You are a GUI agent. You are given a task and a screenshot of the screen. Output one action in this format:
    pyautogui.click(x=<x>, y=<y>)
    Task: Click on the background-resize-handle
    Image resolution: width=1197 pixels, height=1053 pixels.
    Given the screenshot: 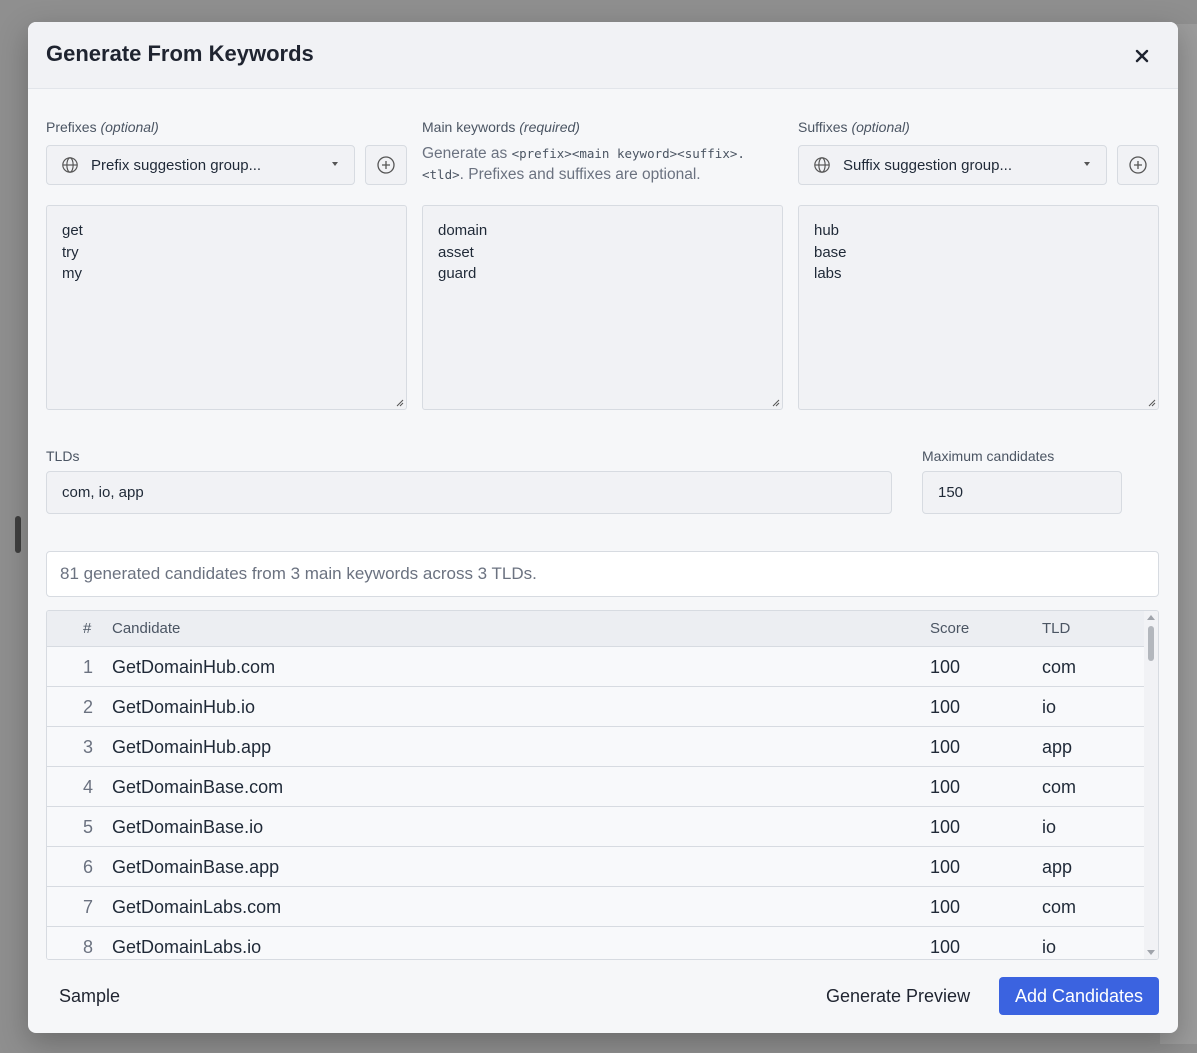 What is the action you would take?
    pyautogui.click(x=18, y=534)
    